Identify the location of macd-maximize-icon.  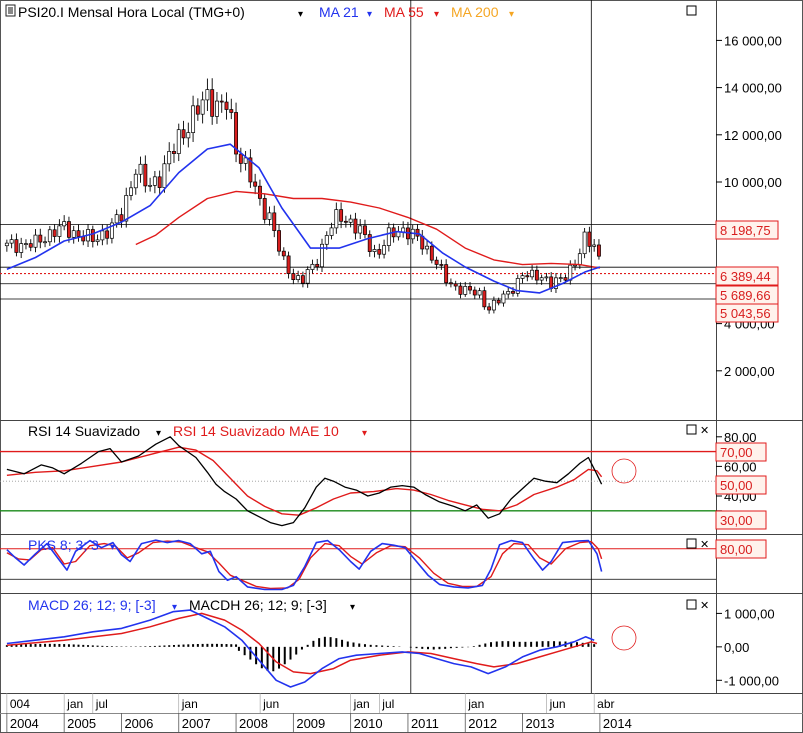
(691, 604).